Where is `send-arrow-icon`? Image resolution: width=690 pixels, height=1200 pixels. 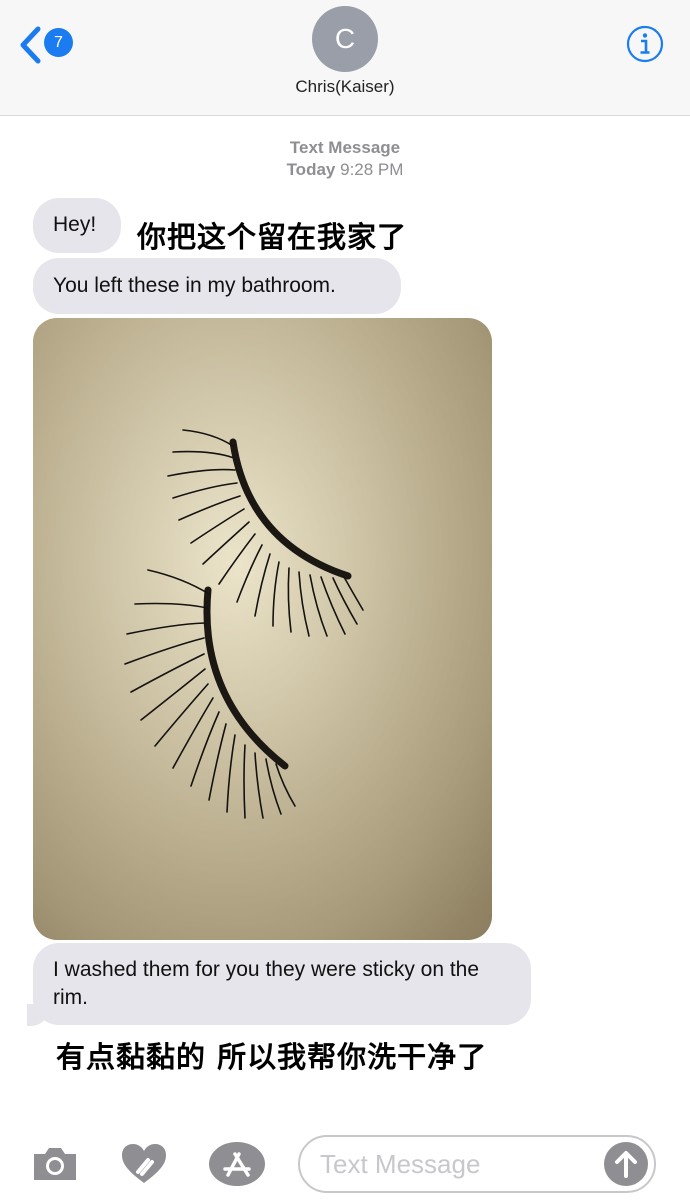 send-arrow-icon is located at coordinates (626, 1164).